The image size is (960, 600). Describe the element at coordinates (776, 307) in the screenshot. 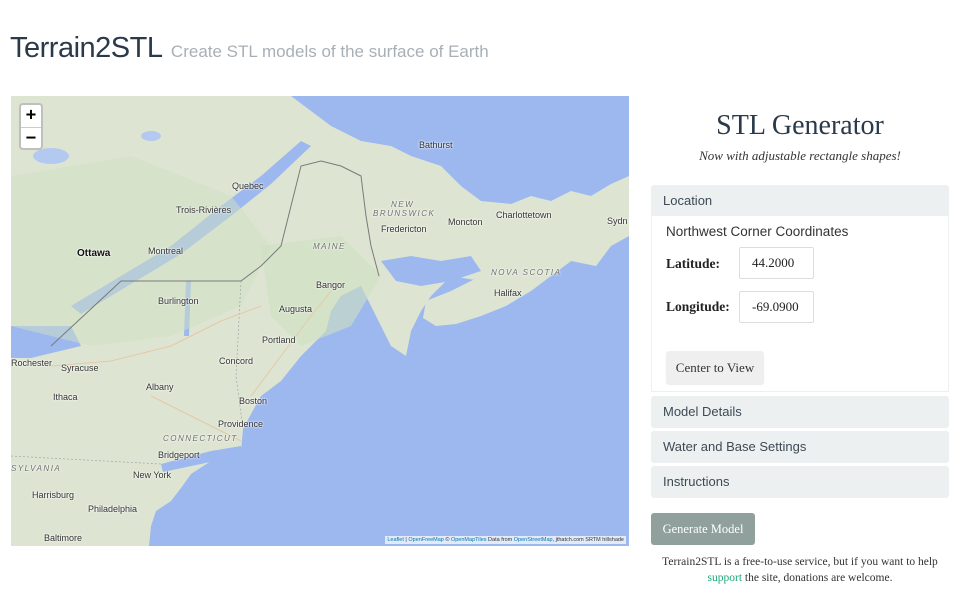

I see `longitude-input` at that location.